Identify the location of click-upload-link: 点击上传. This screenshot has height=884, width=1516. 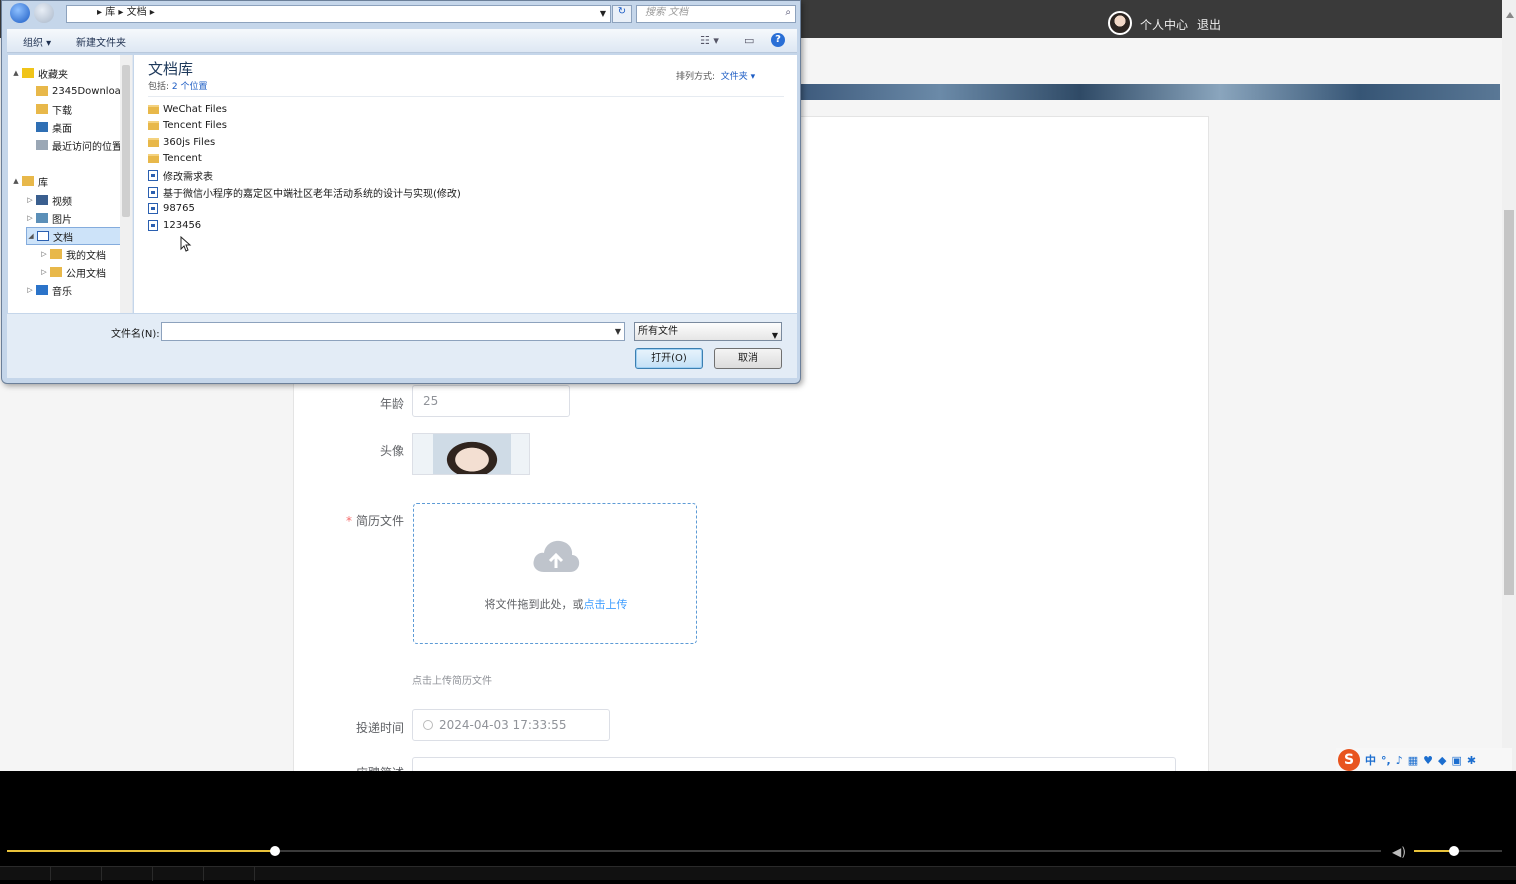
(606, 604).